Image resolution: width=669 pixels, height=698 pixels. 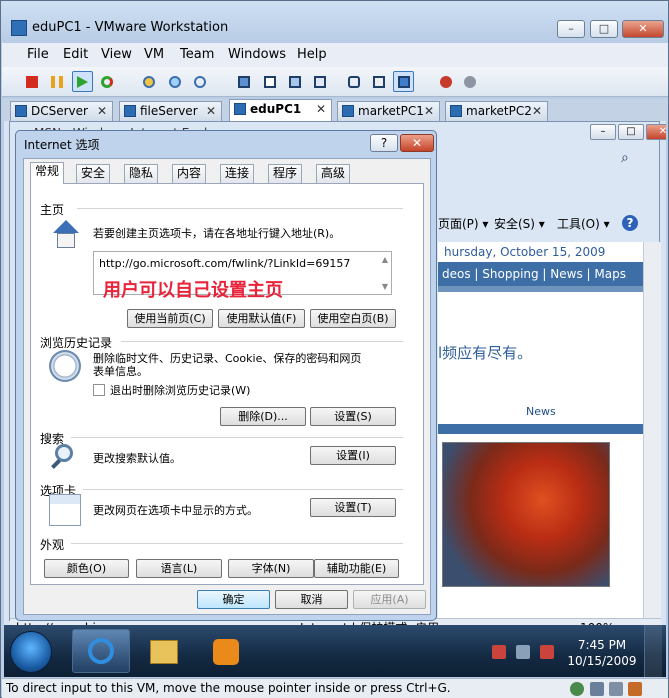 I want to click on ie-minimize-button: –, so click(x=603, y=132).